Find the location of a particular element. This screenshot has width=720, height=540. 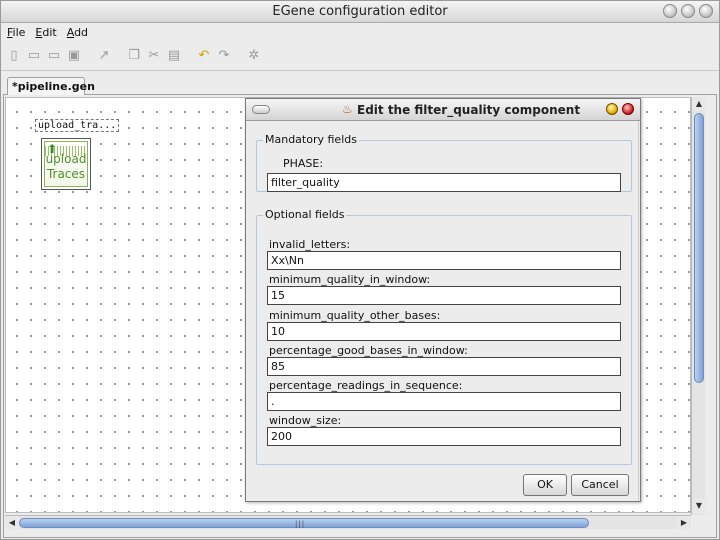

scroll-left-button: ◀ is located at coordinates (12, 523).